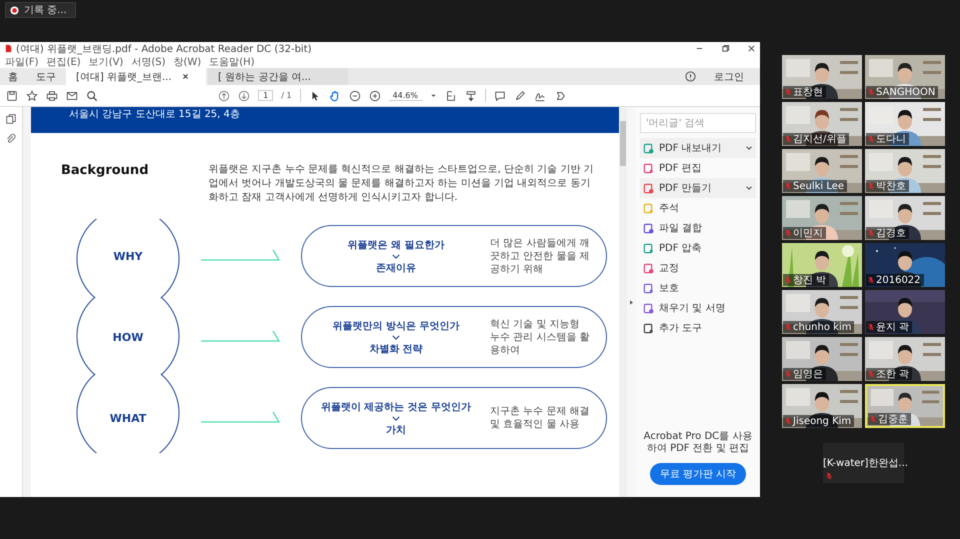 This screenshot has width=960, height=539. I want to click on nav-tab: 도구, so click(46, 76).